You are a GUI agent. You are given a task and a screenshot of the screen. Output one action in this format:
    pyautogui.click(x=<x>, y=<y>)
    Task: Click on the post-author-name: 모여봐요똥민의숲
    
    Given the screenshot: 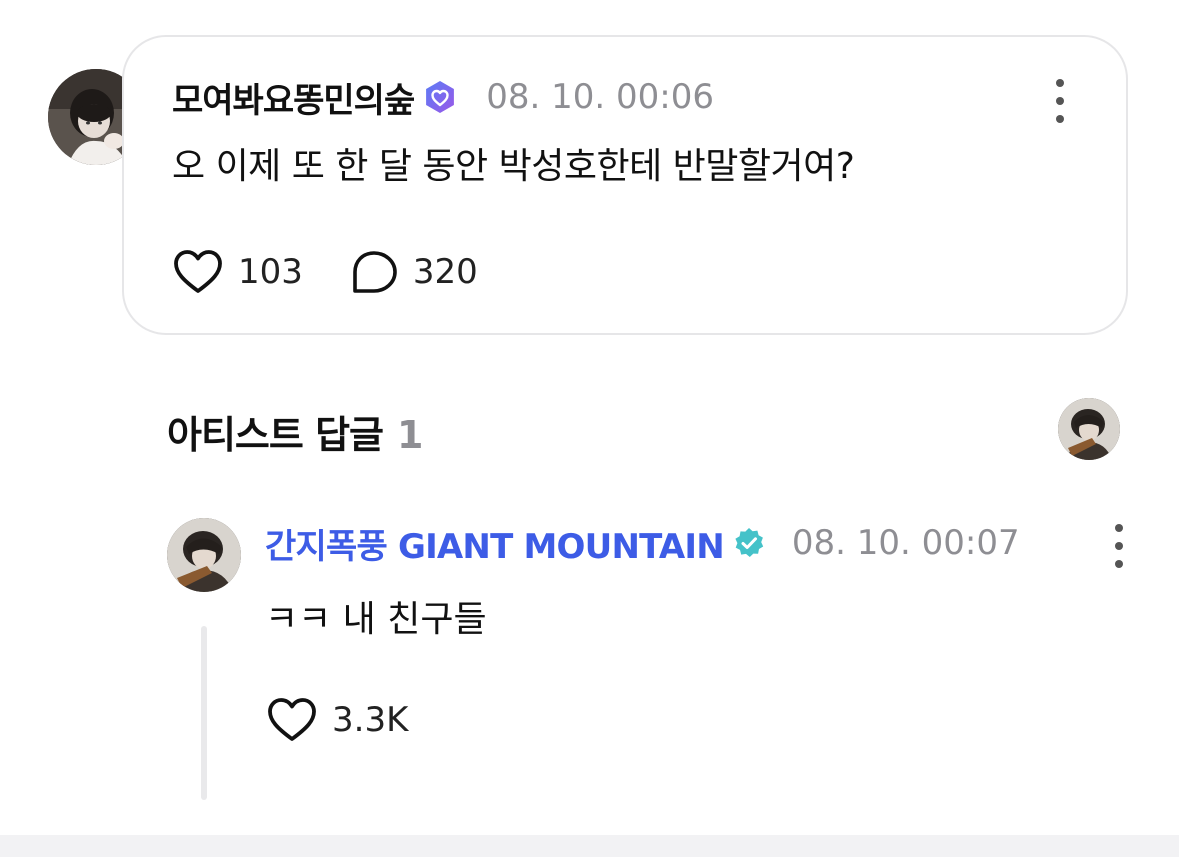 What is the action you would take?
    pyautogui.click(x=293, y=97)
    